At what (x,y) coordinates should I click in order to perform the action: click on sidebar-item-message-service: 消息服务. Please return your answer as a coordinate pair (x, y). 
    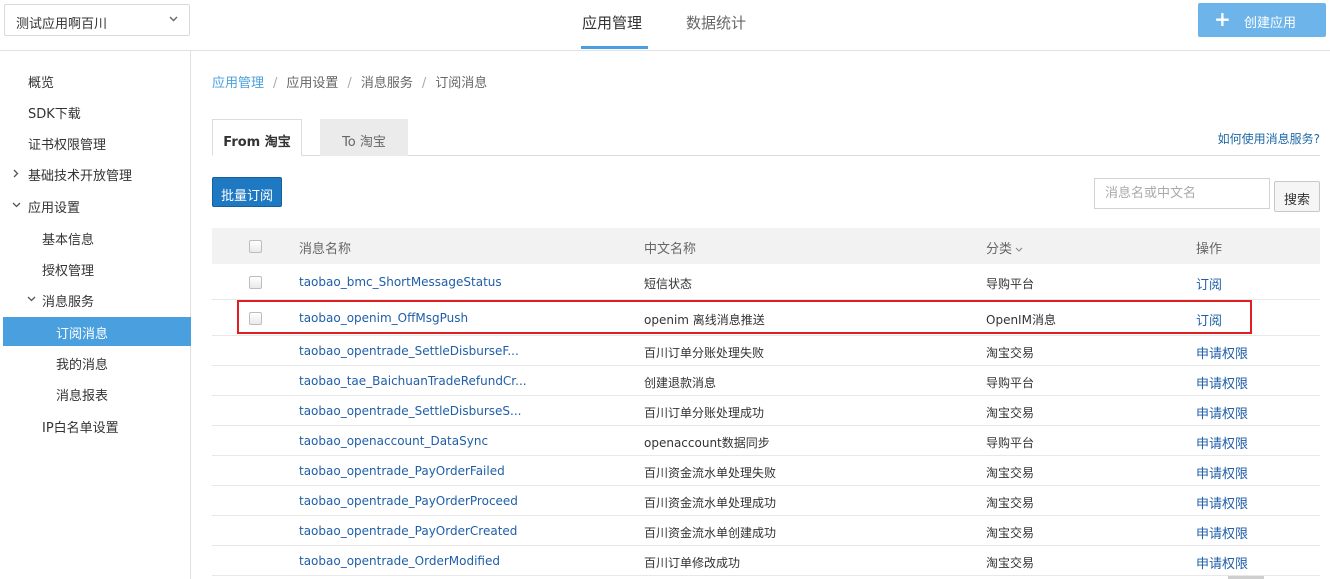
    Looking at the image, I should click on (97, 299).